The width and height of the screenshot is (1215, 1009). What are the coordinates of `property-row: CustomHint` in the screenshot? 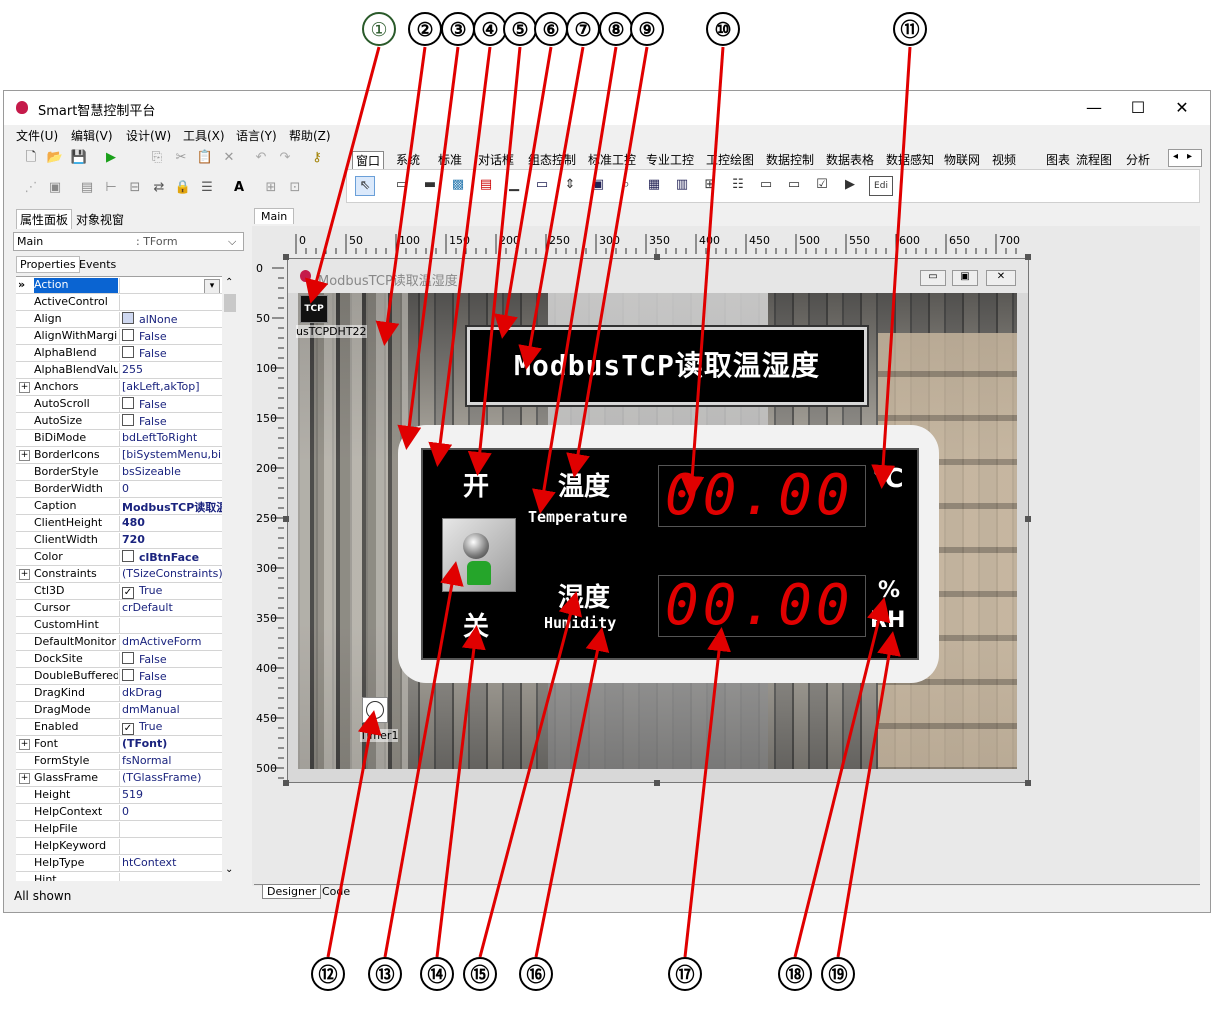 It's located at (119, 625).